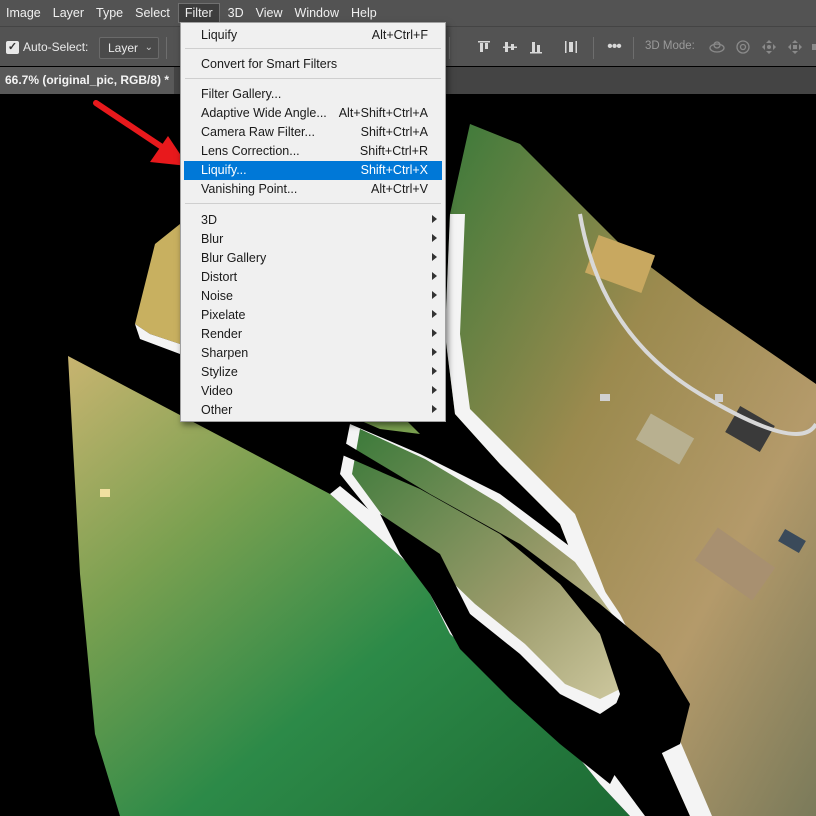 The width and height of the screenshot is (816, 816). I want to click on menu-item-vanishing-point: Vanishing Point... Alt+Ctrl+V, so click(313, 189).